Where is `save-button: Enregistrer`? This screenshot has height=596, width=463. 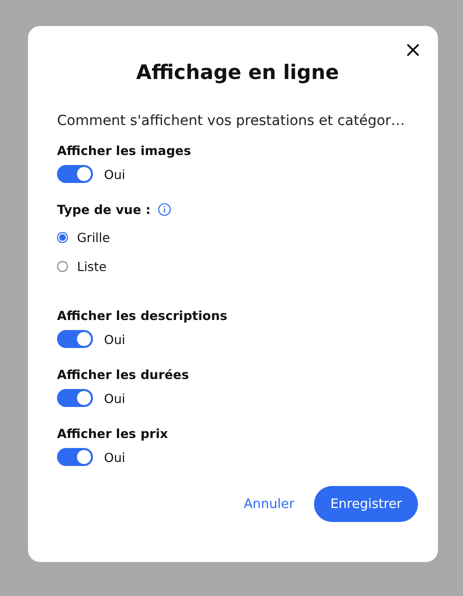
save-button: Enregistrer is located at coordinates (366, 504).